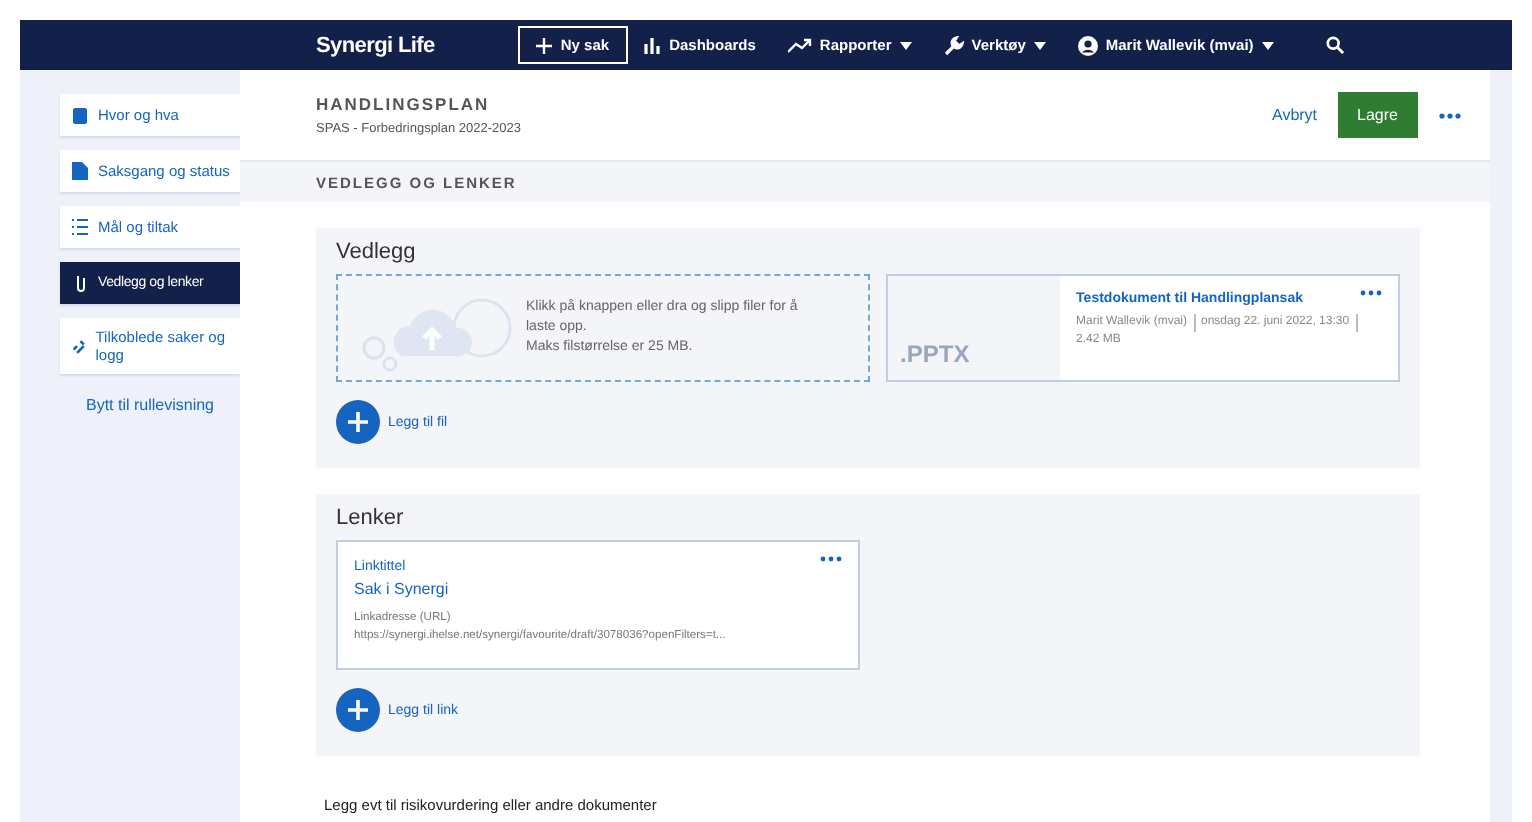 The image size is (1532, 822). Describe the element at coordinates (935, 354) in the screenshot. I see `file-extension: .PPTX` at that location.